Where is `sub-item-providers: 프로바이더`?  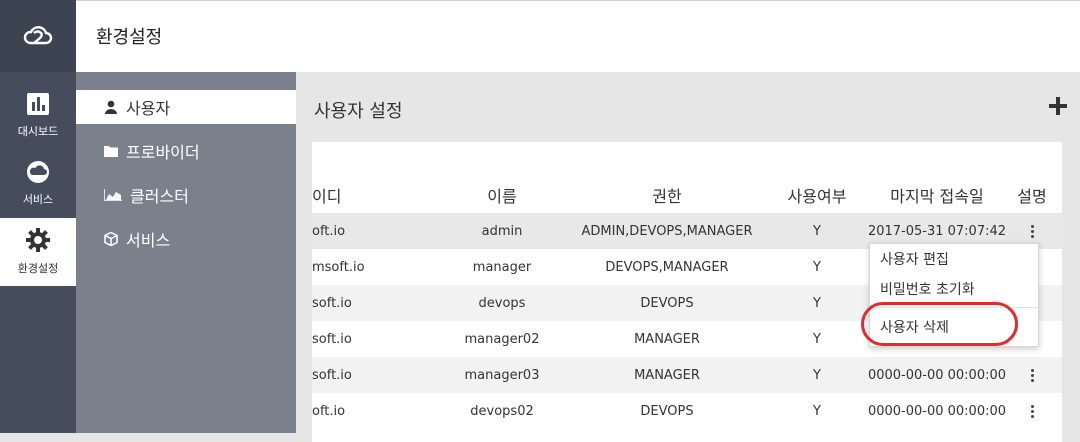
sub-item-providers: 프로바이더 is located at coordinates (186, 151).